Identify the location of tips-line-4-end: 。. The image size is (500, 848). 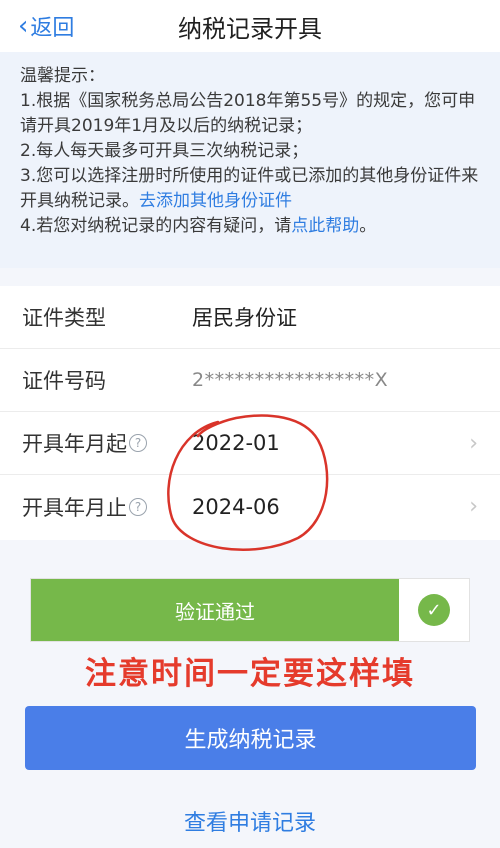
(368, 226).